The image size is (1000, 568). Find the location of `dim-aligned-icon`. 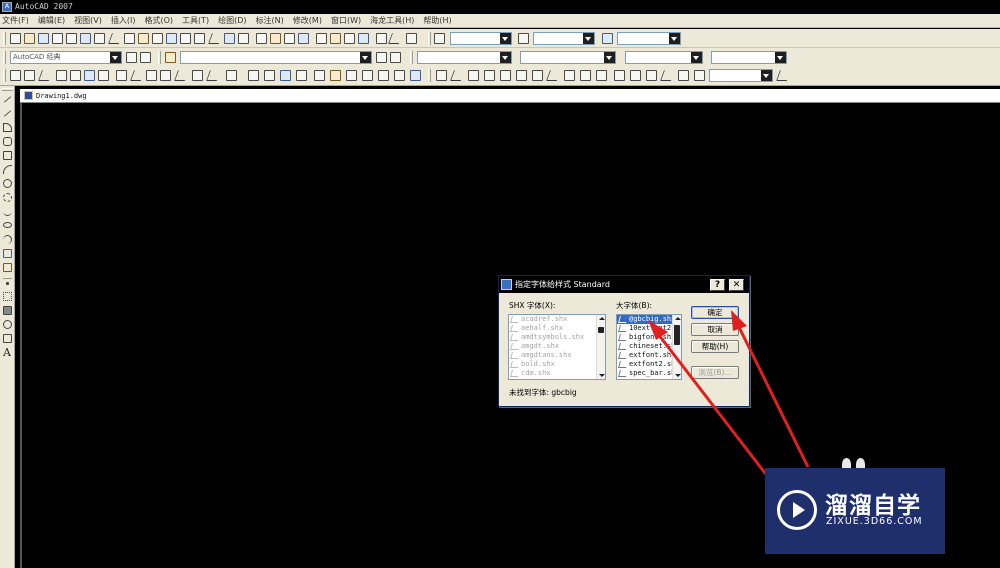

dim-aligned-icon is located at coordinates (457, 75).